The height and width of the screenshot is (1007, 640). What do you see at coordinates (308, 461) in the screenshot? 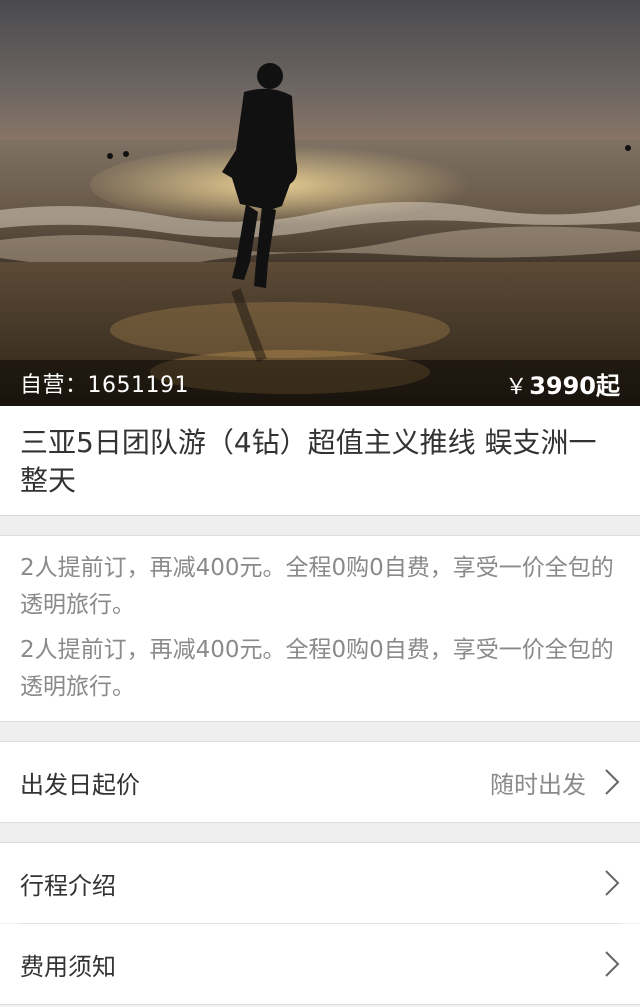
I see `product-title: 三亚5日团队游（4钻）超值主义推线 蜈支洲一整天` at bounding box center [308, 461].